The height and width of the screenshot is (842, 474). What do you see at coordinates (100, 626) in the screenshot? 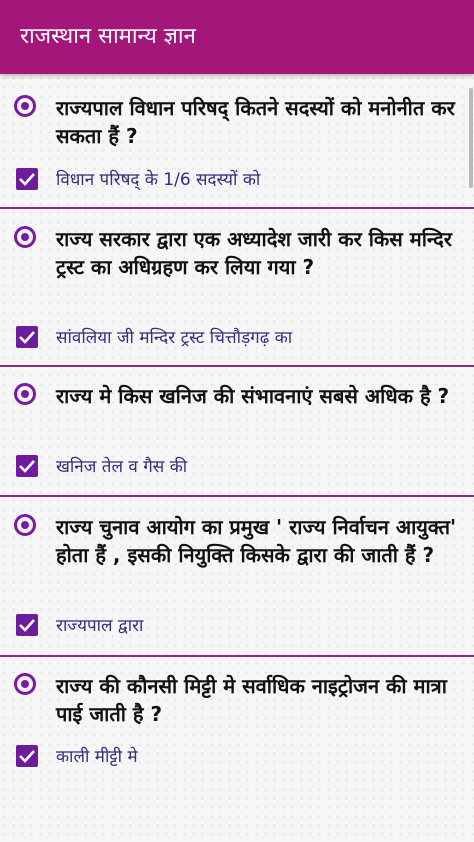
I see `answer-text: राज्यपाल द्वारा` at bounding box center [100, 626].